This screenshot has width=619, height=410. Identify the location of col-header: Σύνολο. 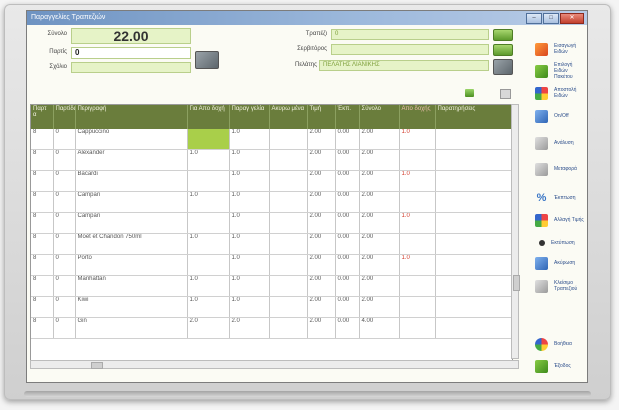
(379, 117).